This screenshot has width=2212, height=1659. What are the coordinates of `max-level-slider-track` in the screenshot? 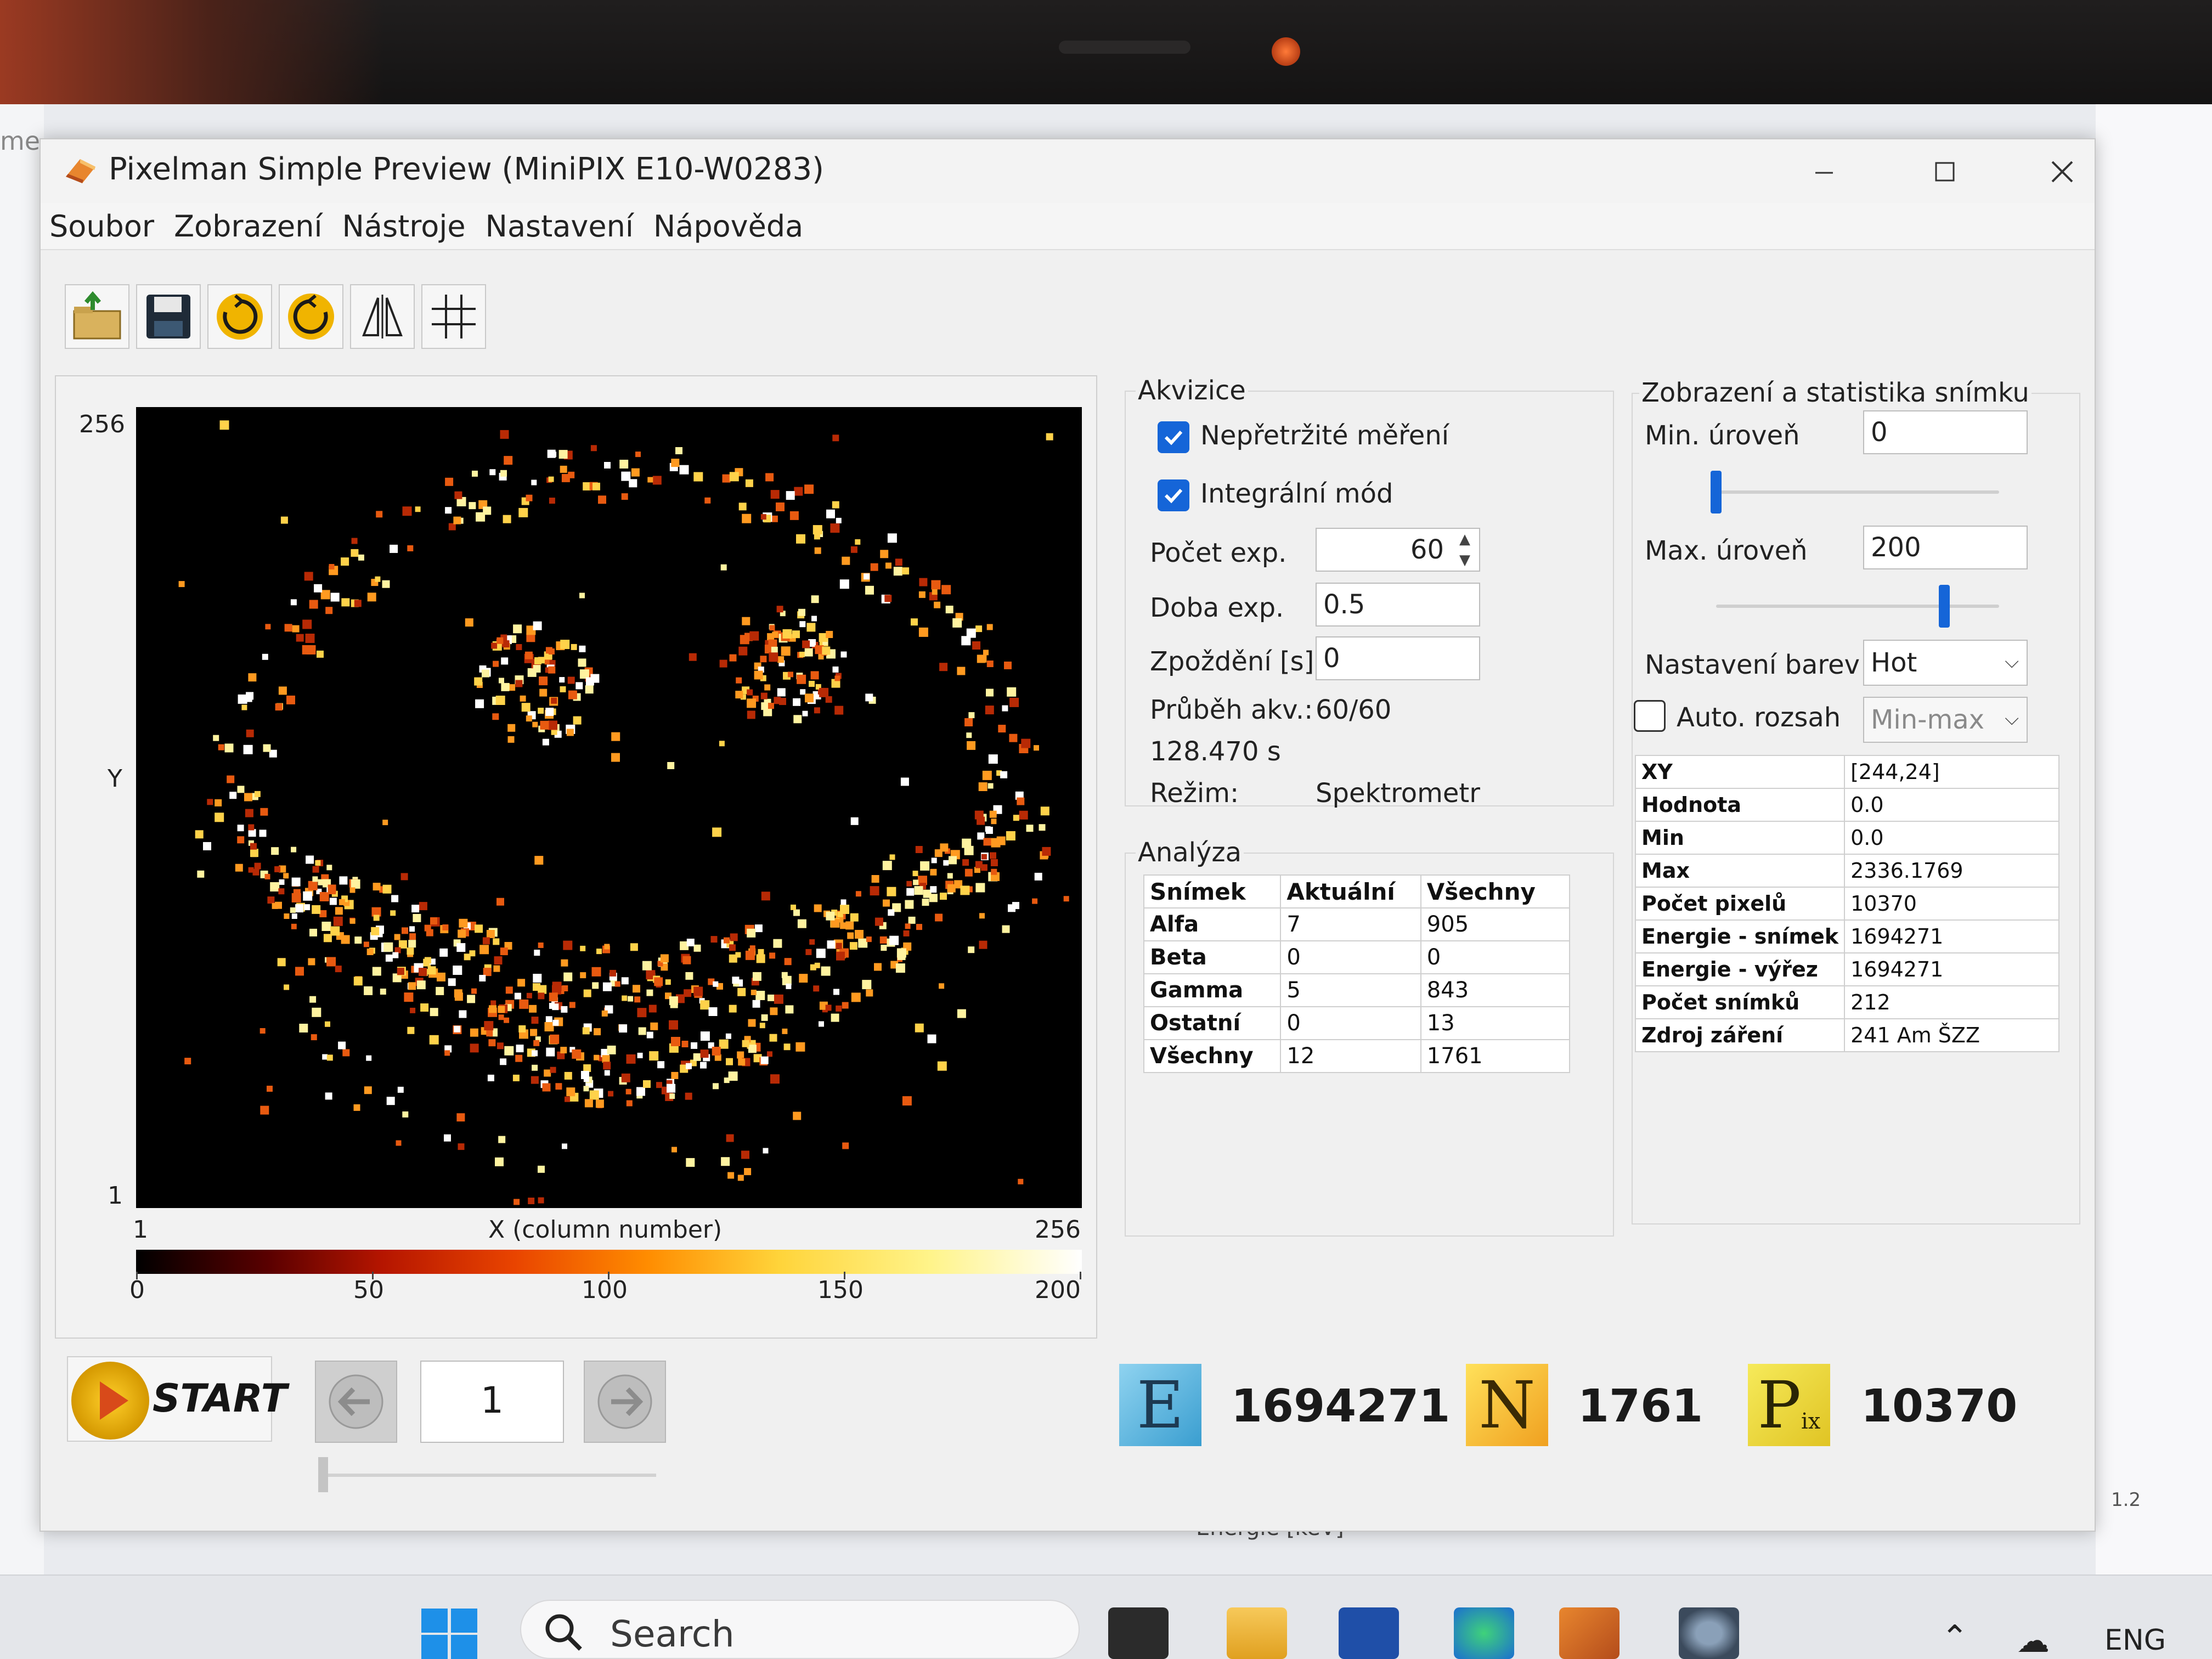 It's located at (1857, 606).